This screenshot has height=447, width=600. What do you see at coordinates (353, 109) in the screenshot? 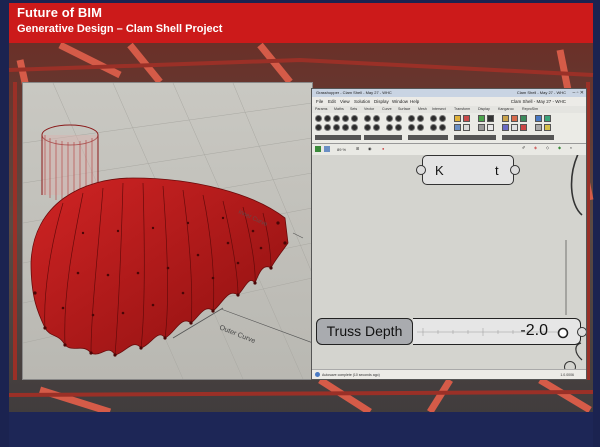
I see `tab-sets: Sets` at bounding box center [353, 109].